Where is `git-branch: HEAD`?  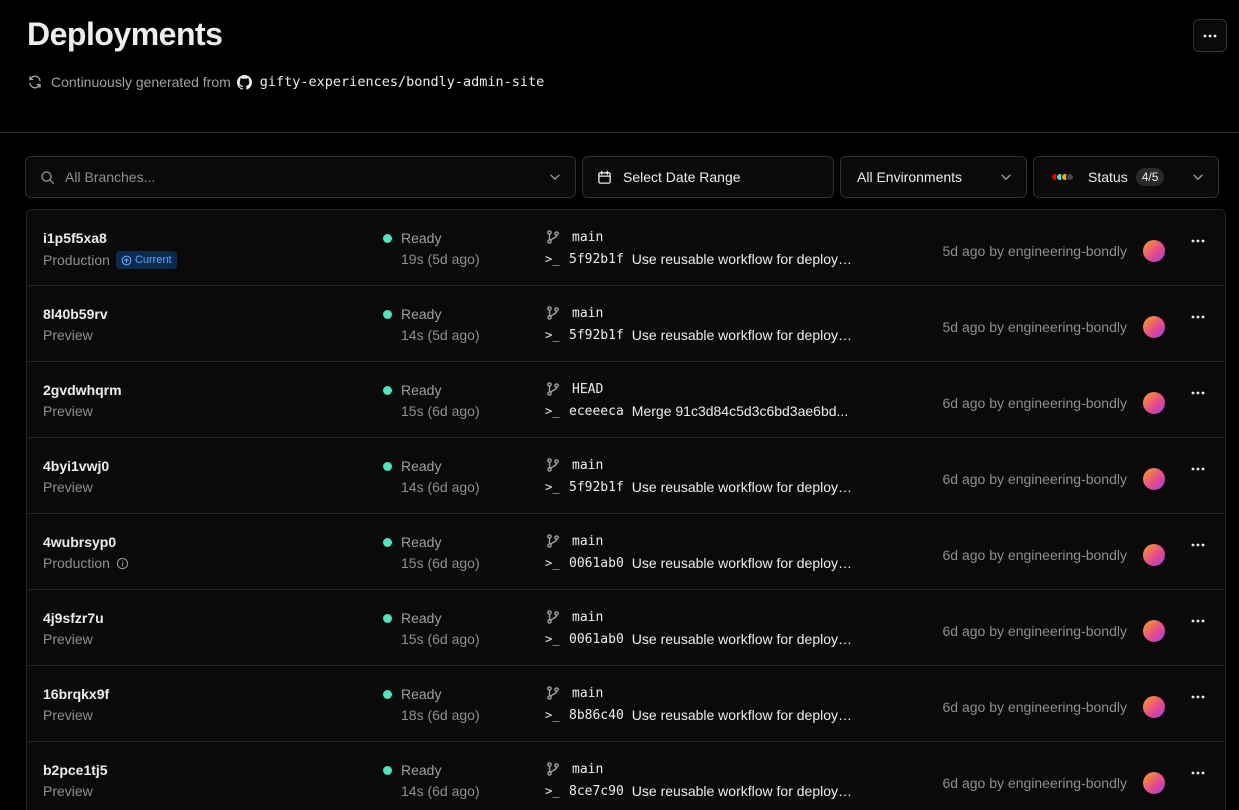 git-branch: HEAD is located at coordinates (574, 389).